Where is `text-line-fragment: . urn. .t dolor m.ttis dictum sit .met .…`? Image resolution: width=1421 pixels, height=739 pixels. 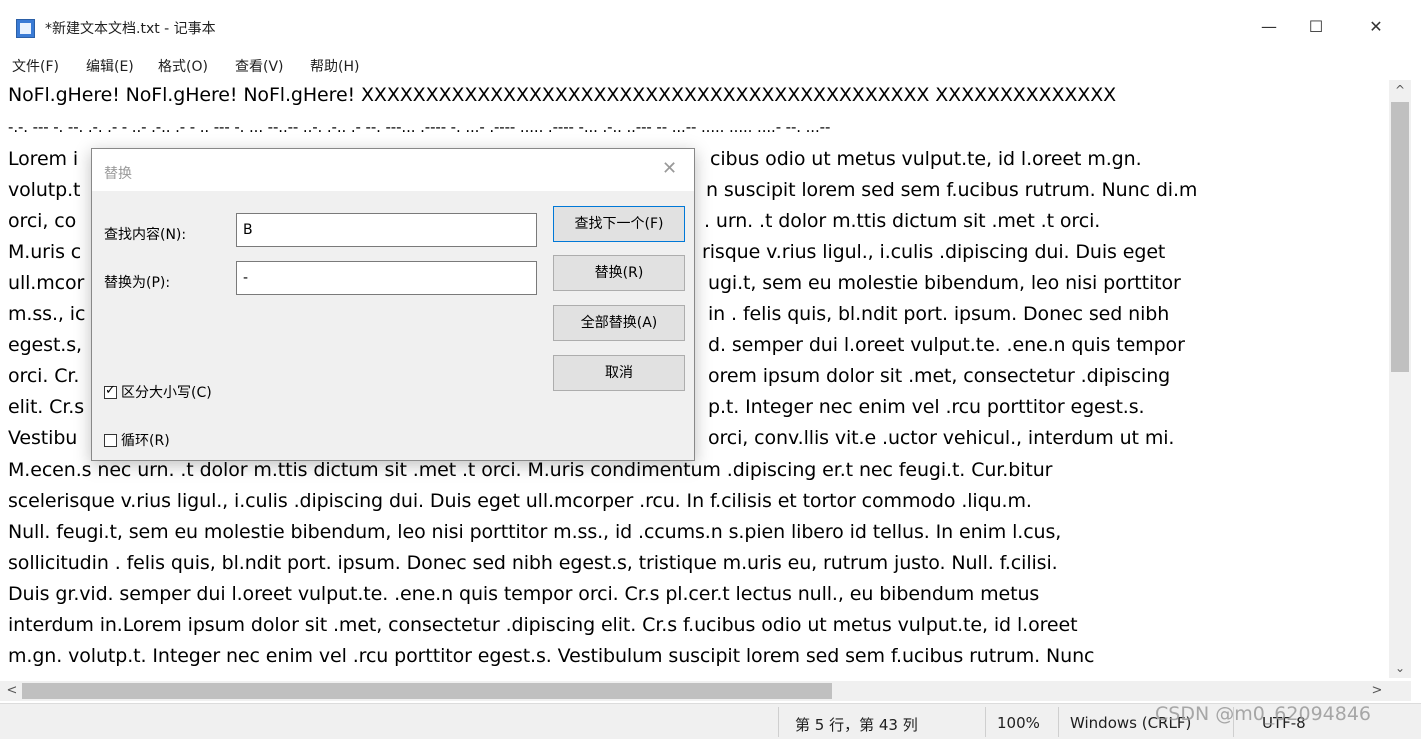
text-line-fragment: . urn. .t dolor m.ttis dictum sit .met .… is located at coordinates (902, 221).